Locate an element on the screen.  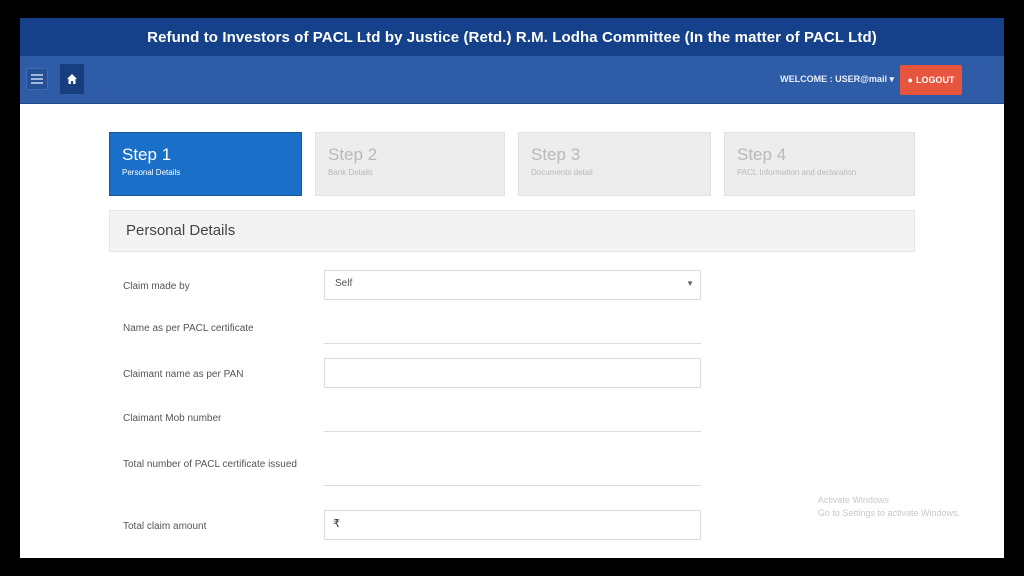
power-icon: ● is located at coordinates (910, 80).